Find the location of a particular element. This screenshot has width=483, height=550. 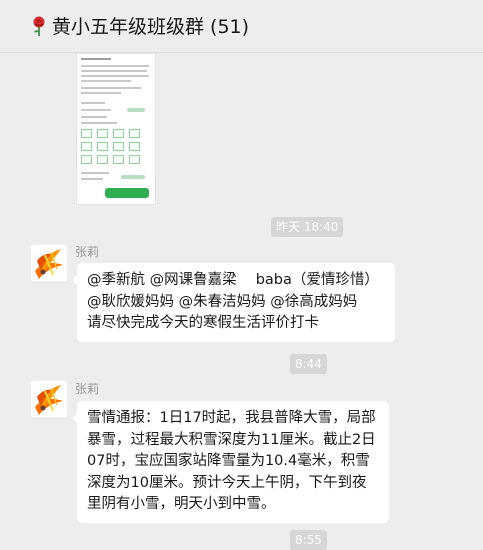

thumbnail-green-button is located at coordinates (127, 193).